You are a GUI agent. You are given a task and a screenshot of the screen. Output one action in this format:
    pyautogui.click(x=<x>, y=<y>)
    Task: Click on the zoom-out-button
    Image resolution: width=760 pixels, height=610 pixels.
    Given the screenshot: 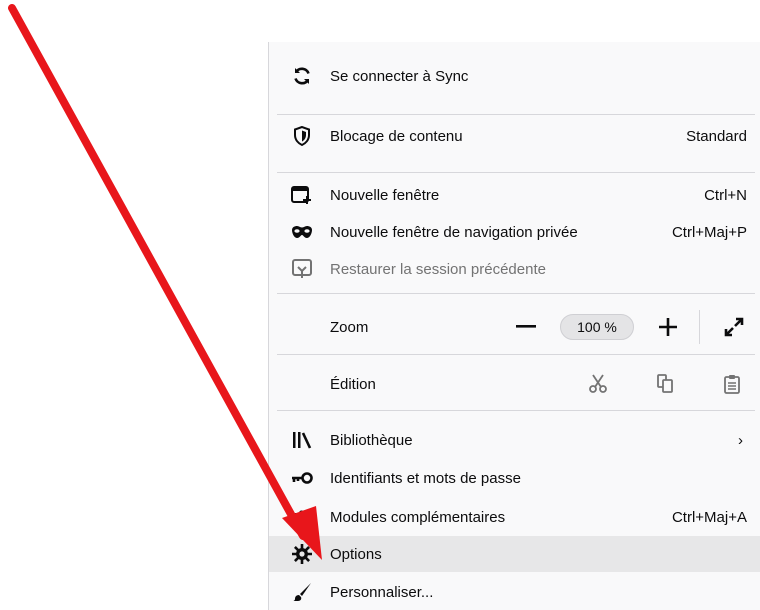 What is the action you would take?
    pyautogui.click(x=526, y=327)
    